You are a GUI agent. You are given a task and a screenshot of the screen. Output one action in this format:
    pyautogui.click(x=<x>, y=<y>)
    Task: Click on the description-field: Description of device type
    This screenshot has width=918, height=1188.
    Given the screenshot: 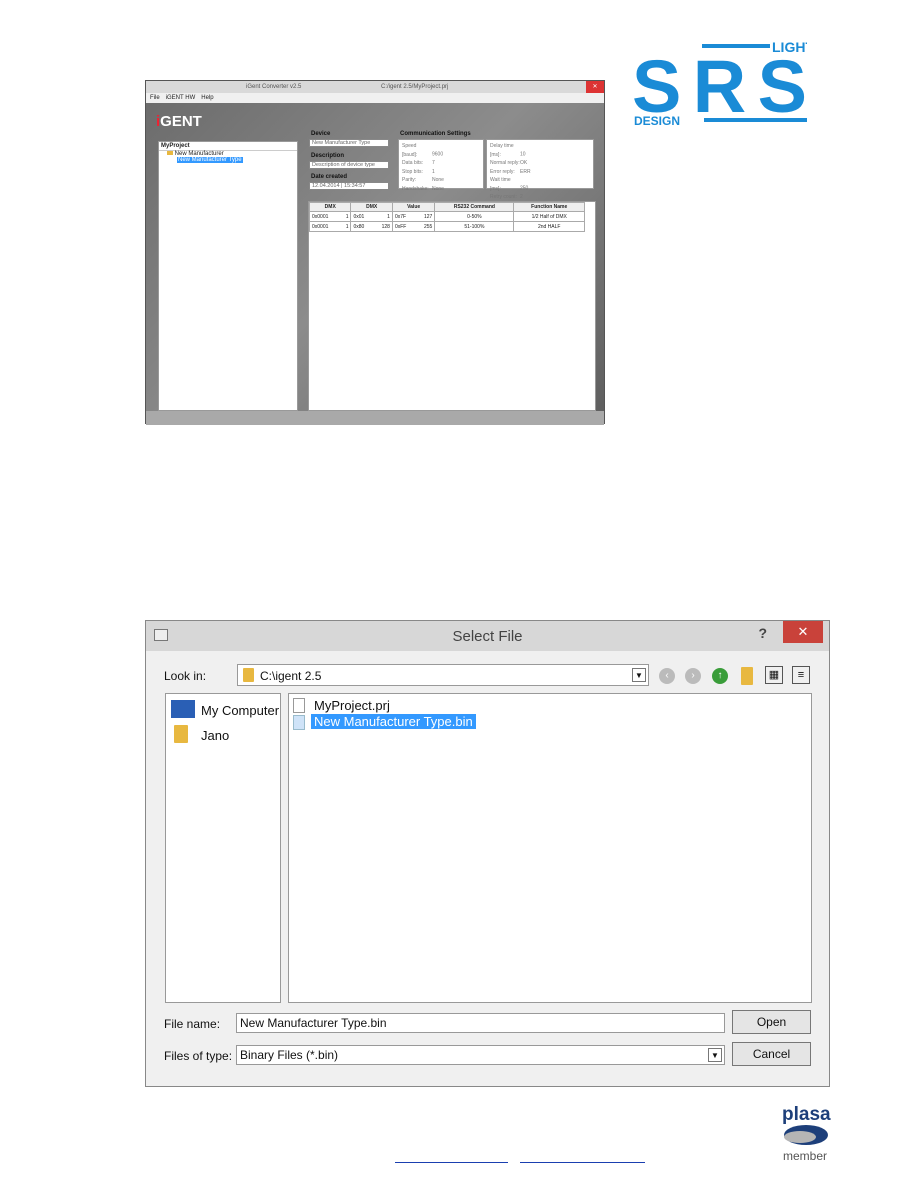 What is the action you would take?
    pyautogui.click(x=349, y=165)
    